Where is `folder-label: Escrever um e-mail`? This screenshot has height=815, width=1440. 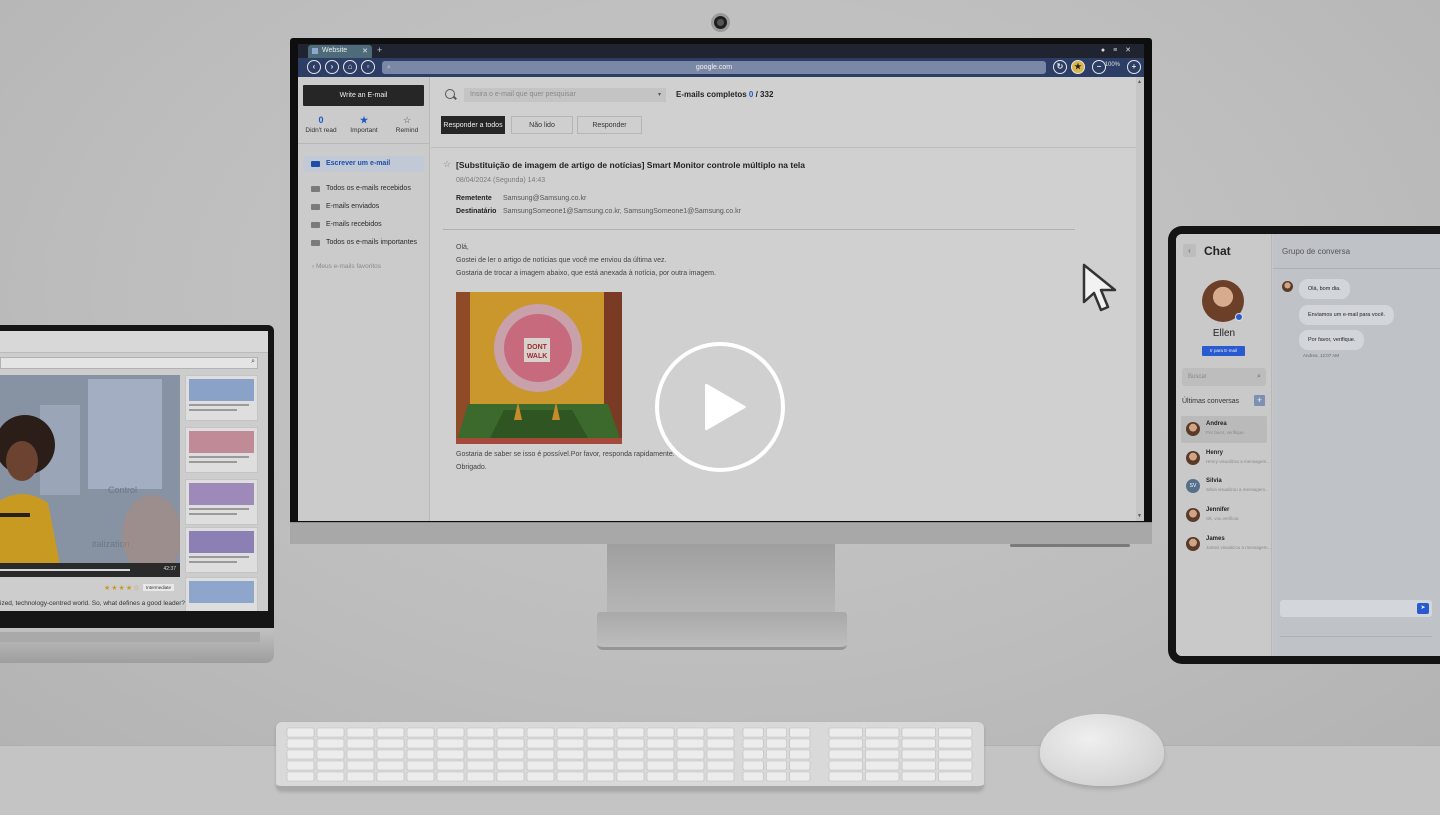 folder-label: Escrever um e-mail is located at coordinates (358, 163).